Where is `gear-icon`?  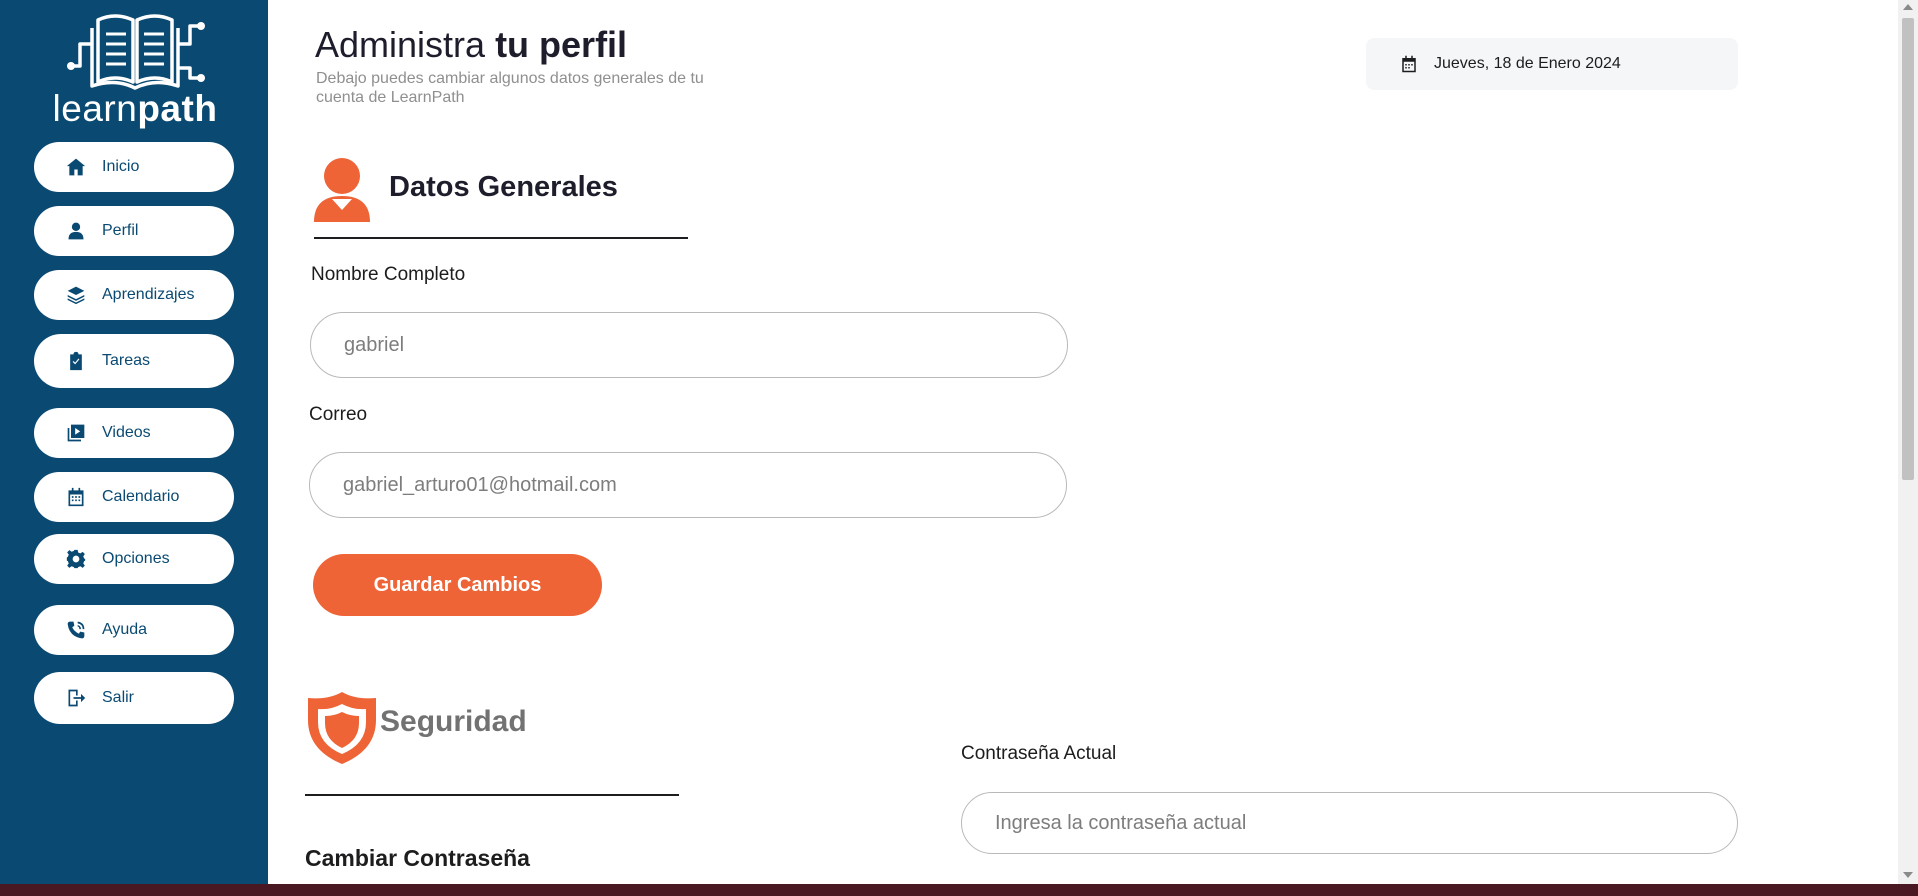
gear-icon is located at coordinates (76, 559).